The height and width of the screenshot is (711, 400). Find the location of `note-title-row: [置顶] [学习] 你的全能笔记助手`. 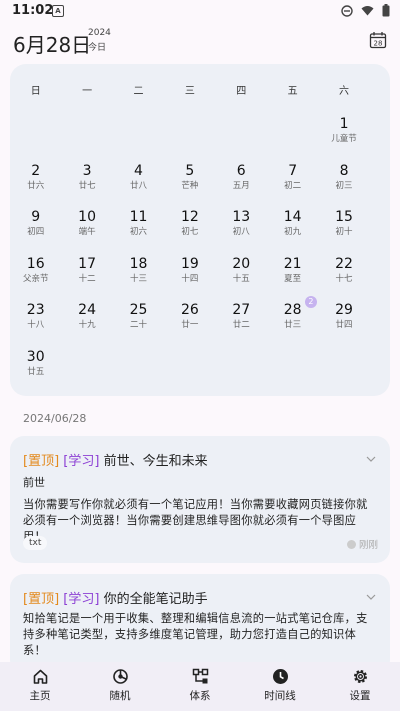

note-title-row: [置顶] [学习] 你的全能笔记助手 is located at coordinates (115, 597).